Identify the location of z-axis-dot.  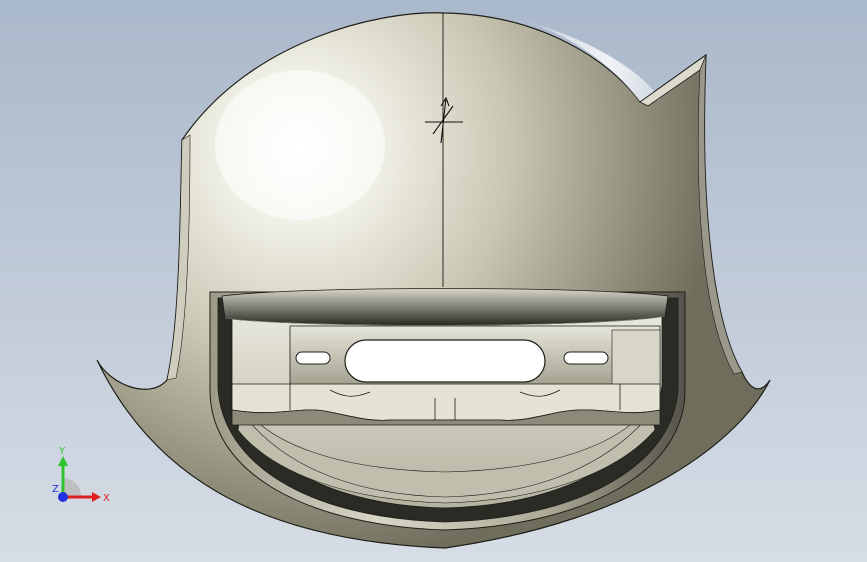
(63, 497).